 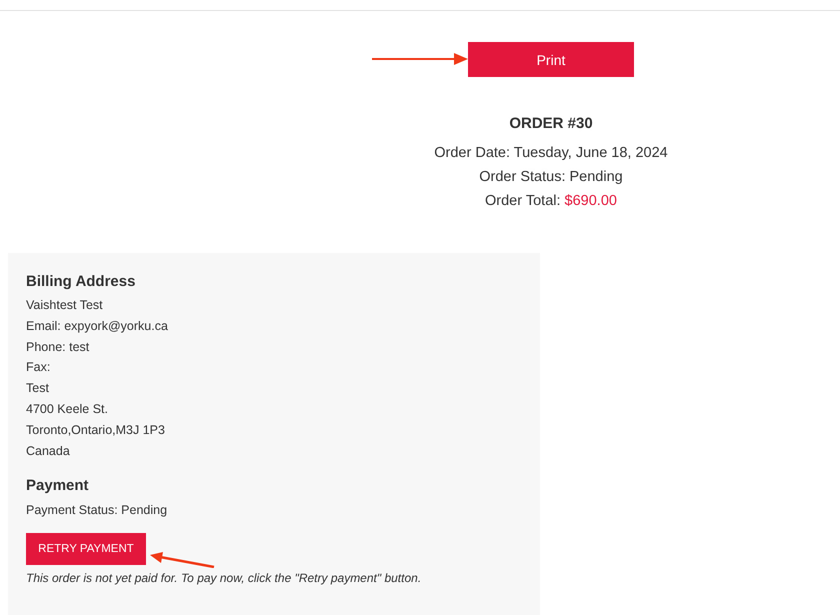 I want to click on order-total-label: Order Total:, so click(x=523, y=201).